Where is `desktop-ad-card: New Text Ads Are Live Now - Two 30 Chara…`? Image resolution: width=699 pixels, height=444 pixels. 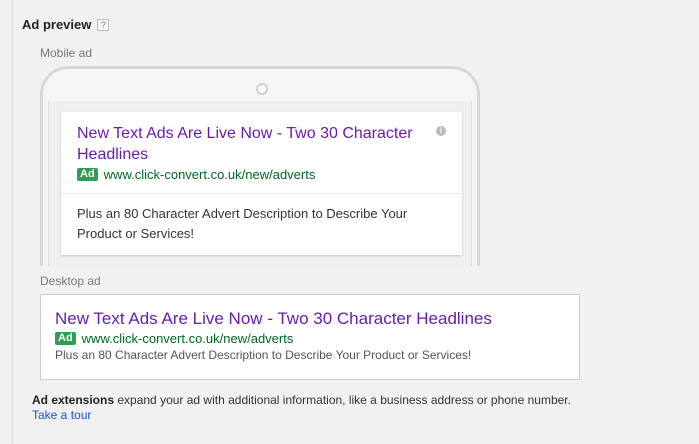
desktop-ad-card: New Text Ads Are Live Now - Two 30 Chara… is located at coordinates (310, 337).